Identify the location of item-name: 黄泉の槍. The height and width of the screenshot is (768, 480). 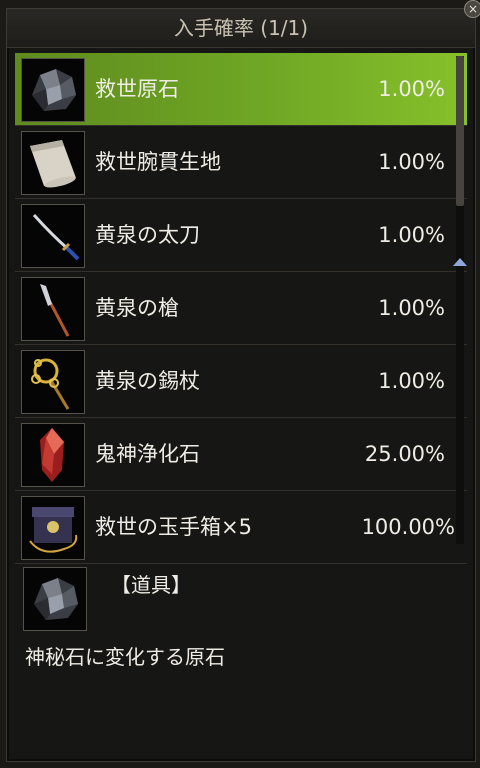
(137, 308).